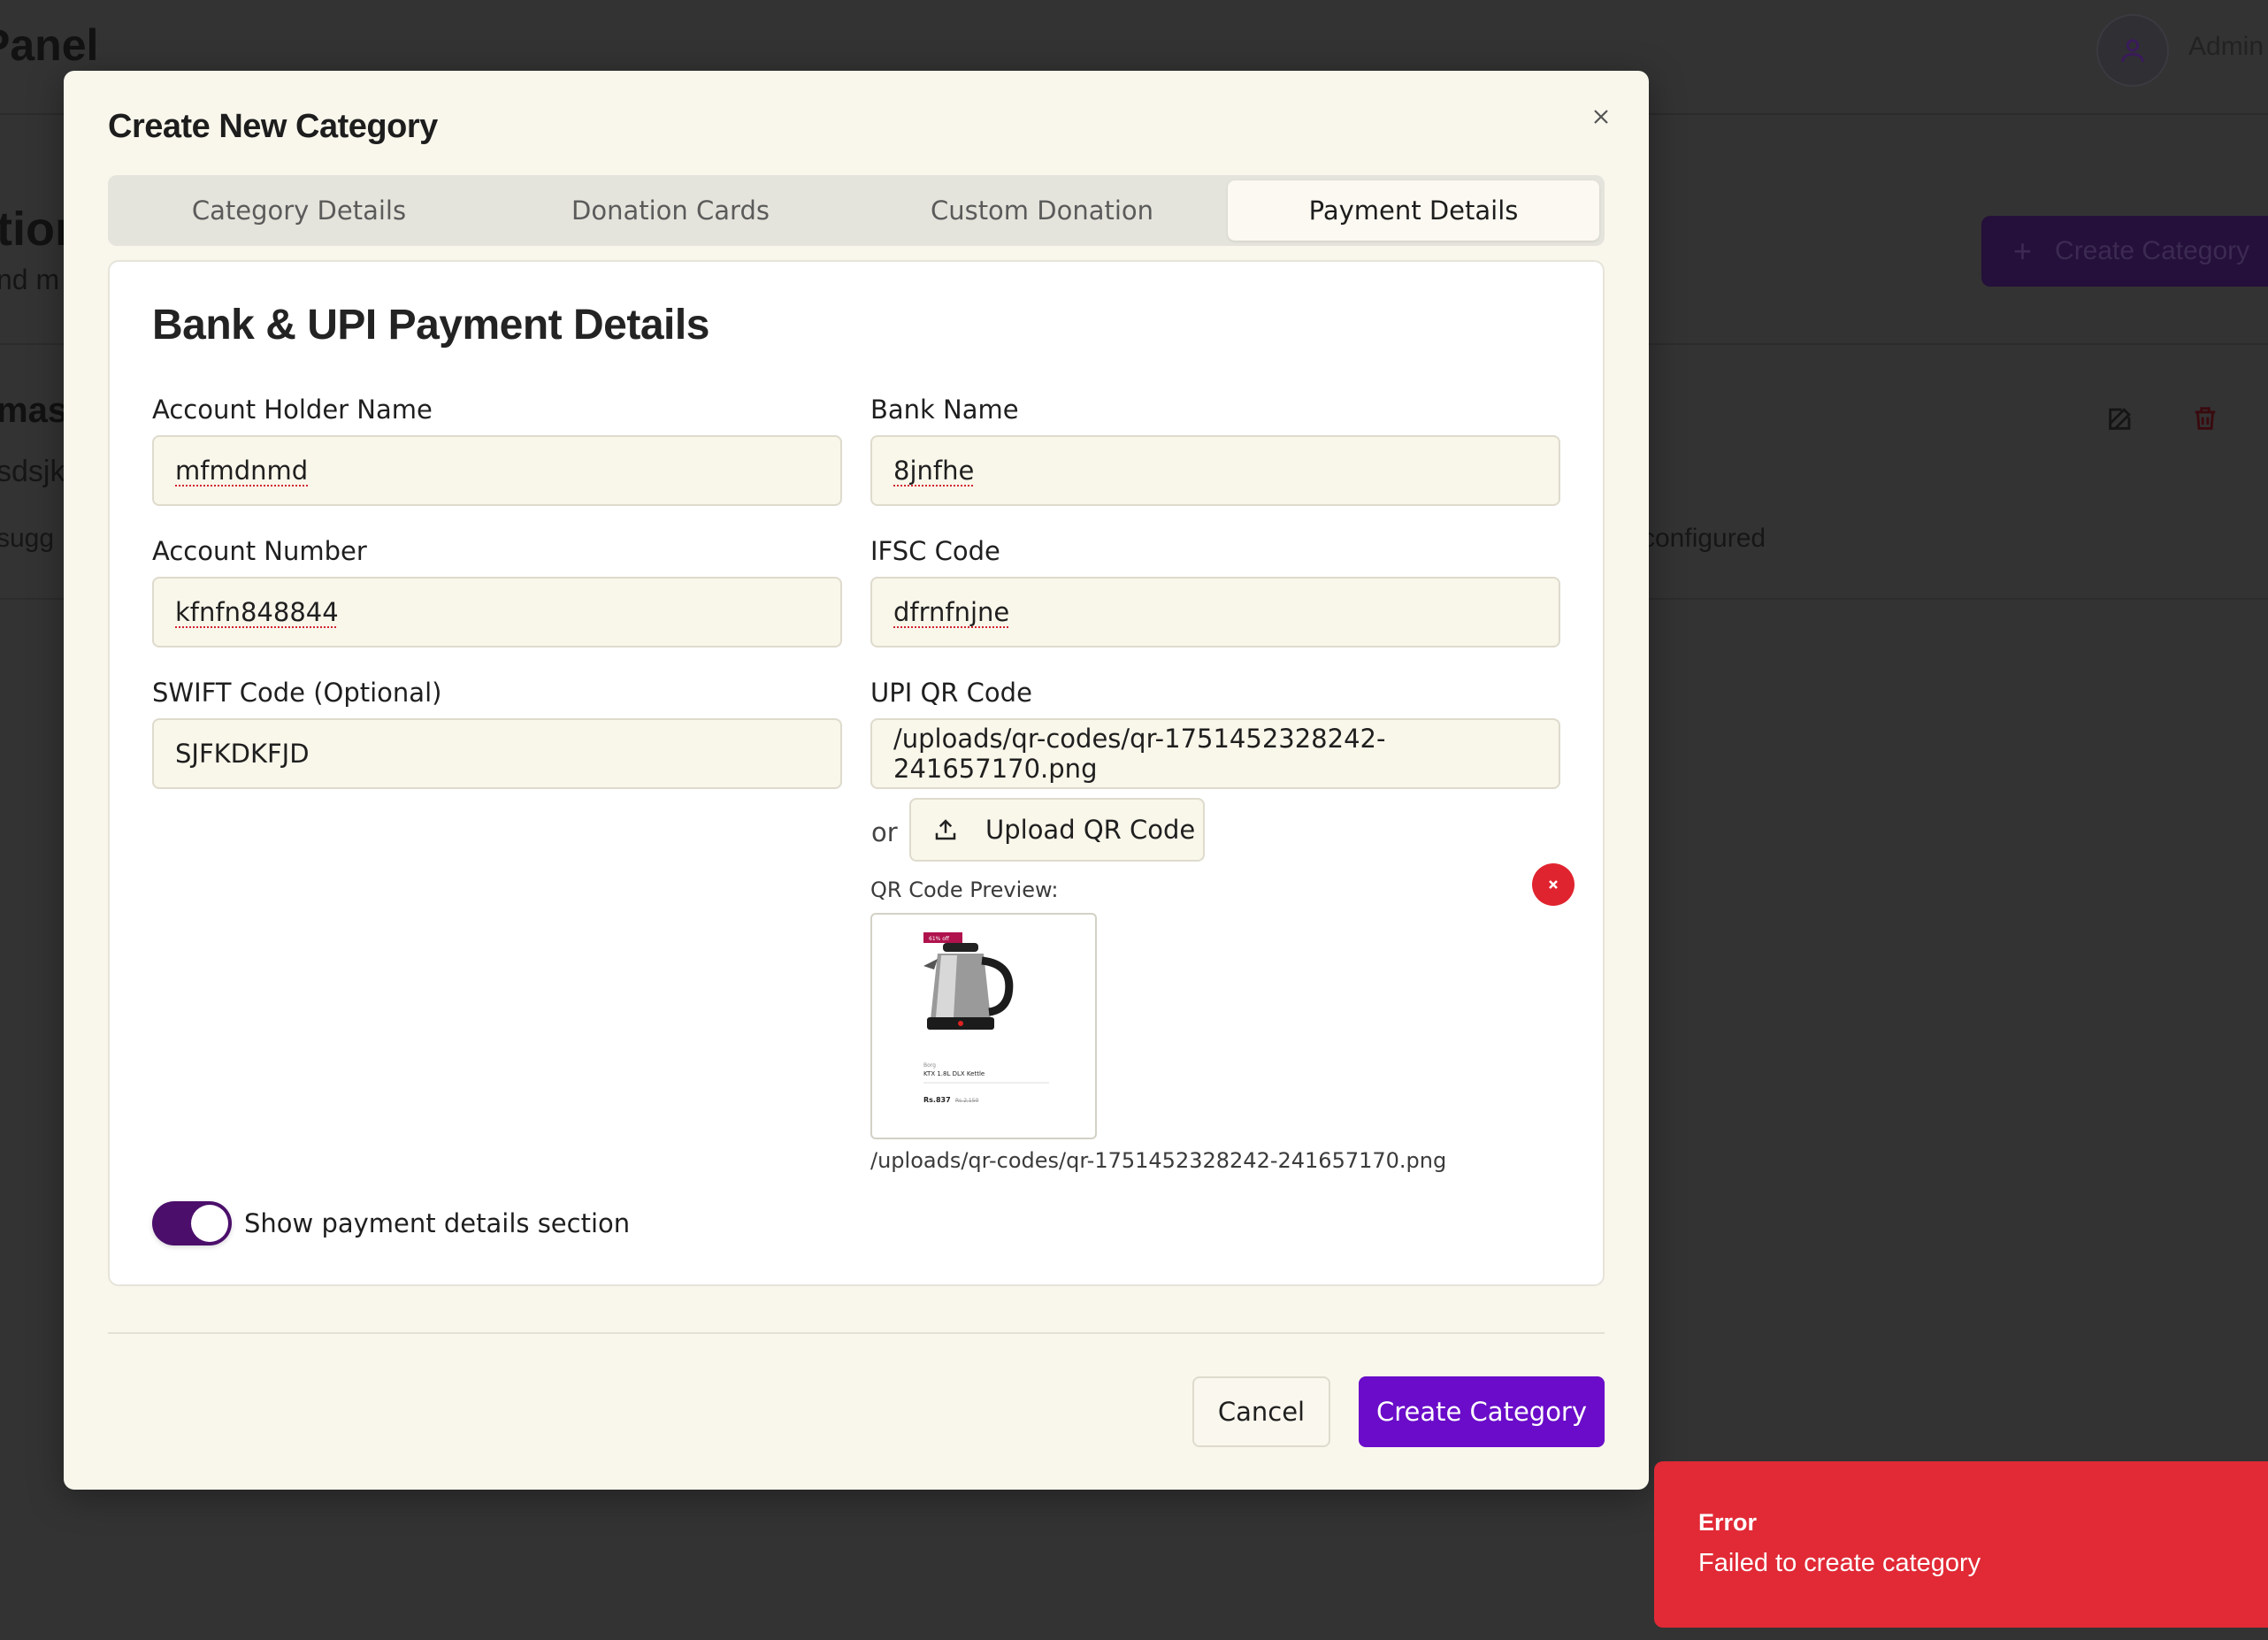 Image resolution: width=2268 pixels, height=1640 pixels. Describe the element at coordinates (32, 471) in the screenshot. I see `category-row-description: sdsjk` at that location.